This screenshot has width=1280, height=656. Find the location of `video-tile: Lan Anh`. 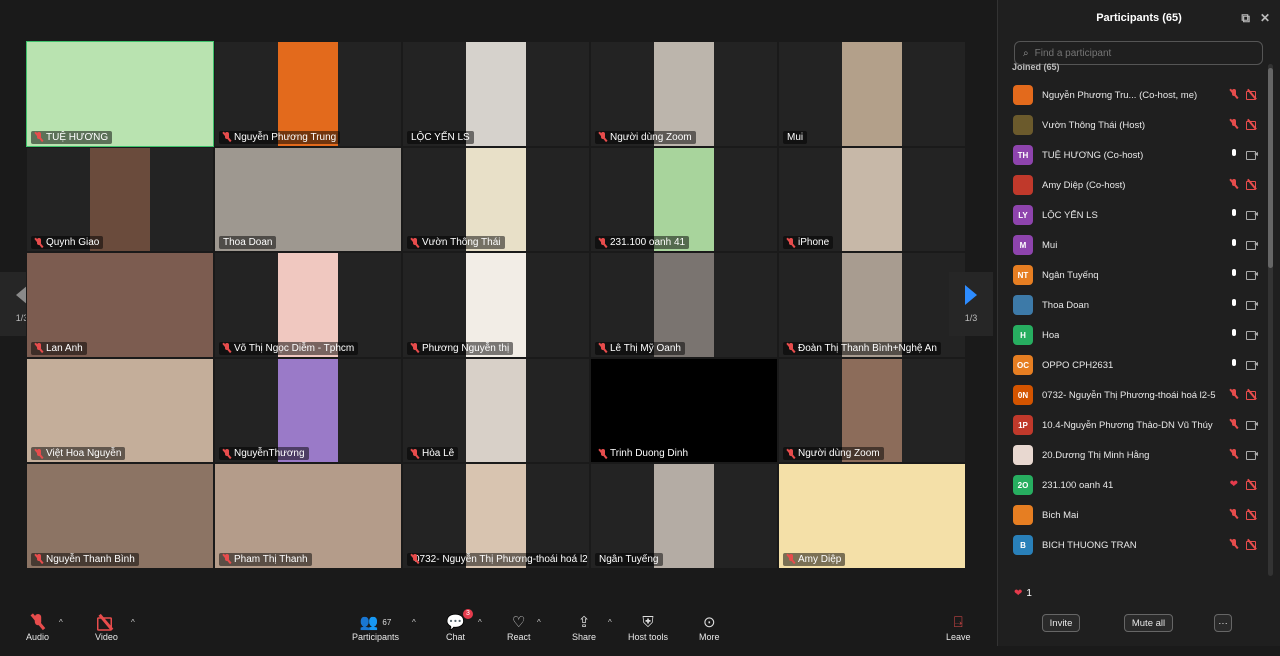

video-tile: Lan Anh is located at coordinates (120, 305).